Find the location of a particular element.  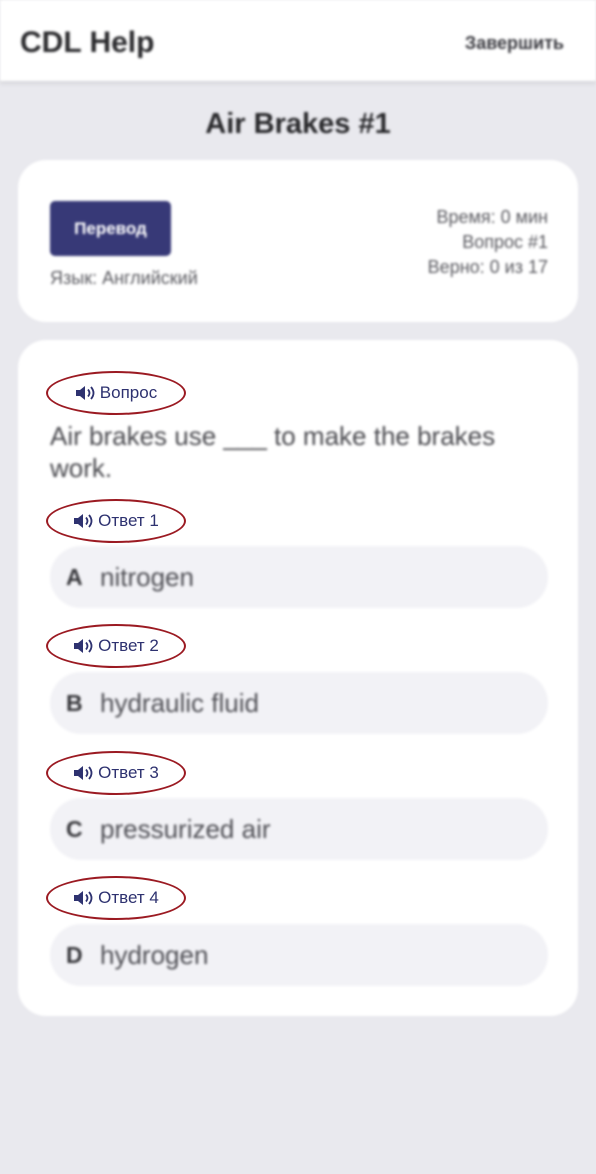

answer-text: hydrogen is located at coordinates (154, 954).